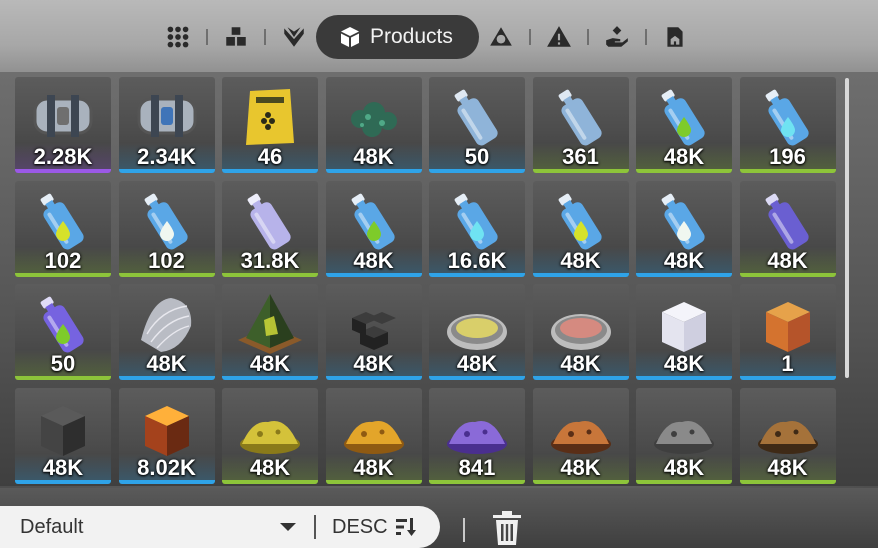 This screenshot has height=548, width=878. I want to click on bronze-ore-pile-icon, so click(787, 437).